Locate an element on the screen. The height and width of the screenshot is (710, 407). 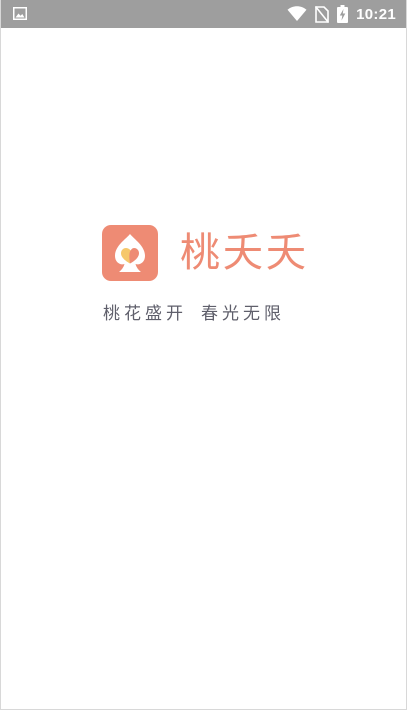
brand-logo: 桃夭夭 is located at coordinates (205, 253).